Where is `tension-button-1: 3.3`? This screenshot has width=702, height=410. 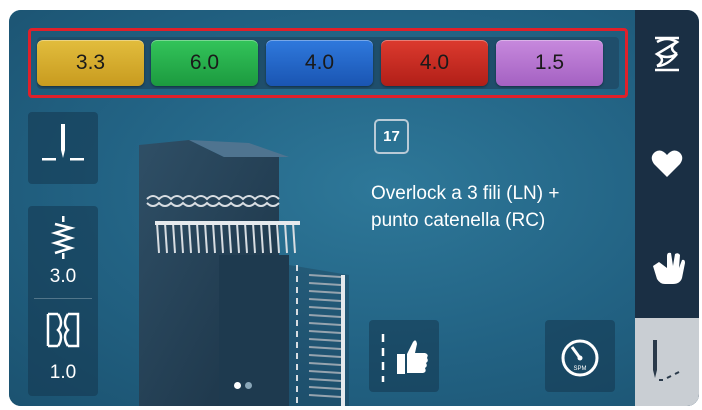 tension-button-1: 3.3 is located at coordinates (90, 63).